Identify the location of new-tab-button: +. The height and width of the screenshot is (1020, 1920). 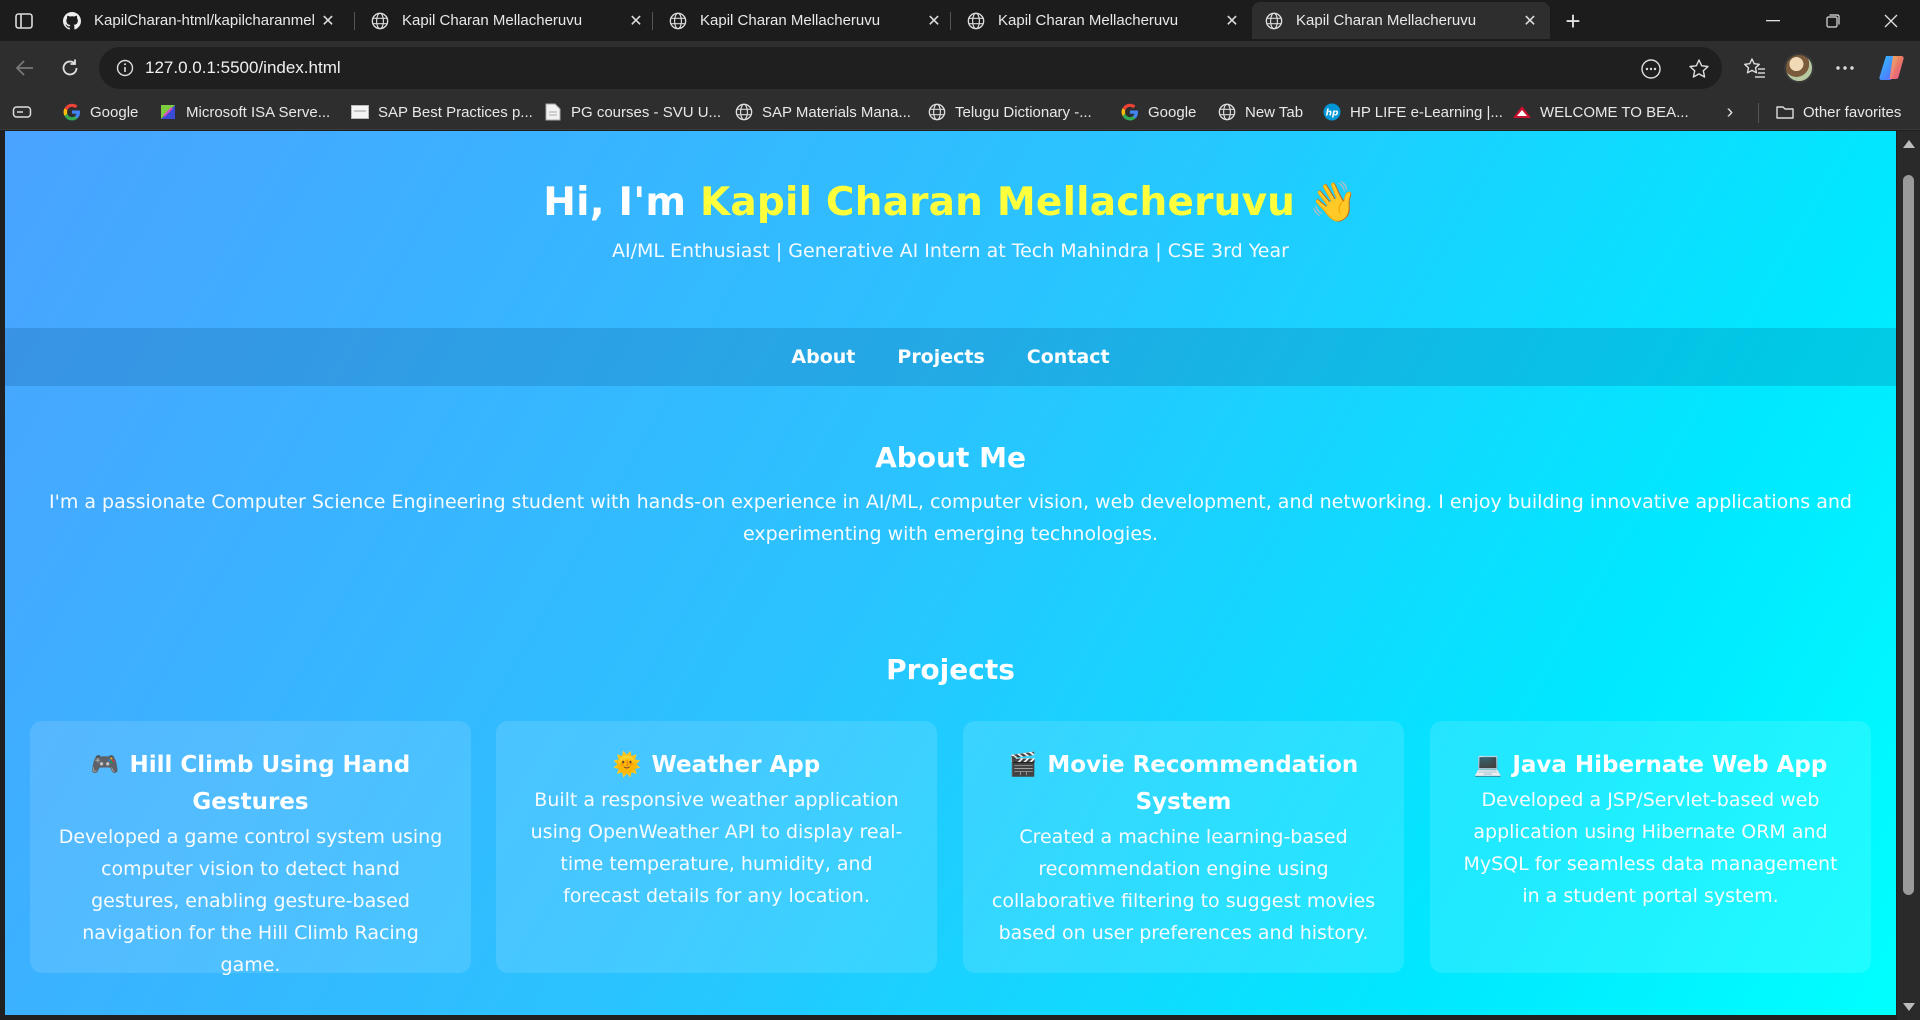
(1573, 21).